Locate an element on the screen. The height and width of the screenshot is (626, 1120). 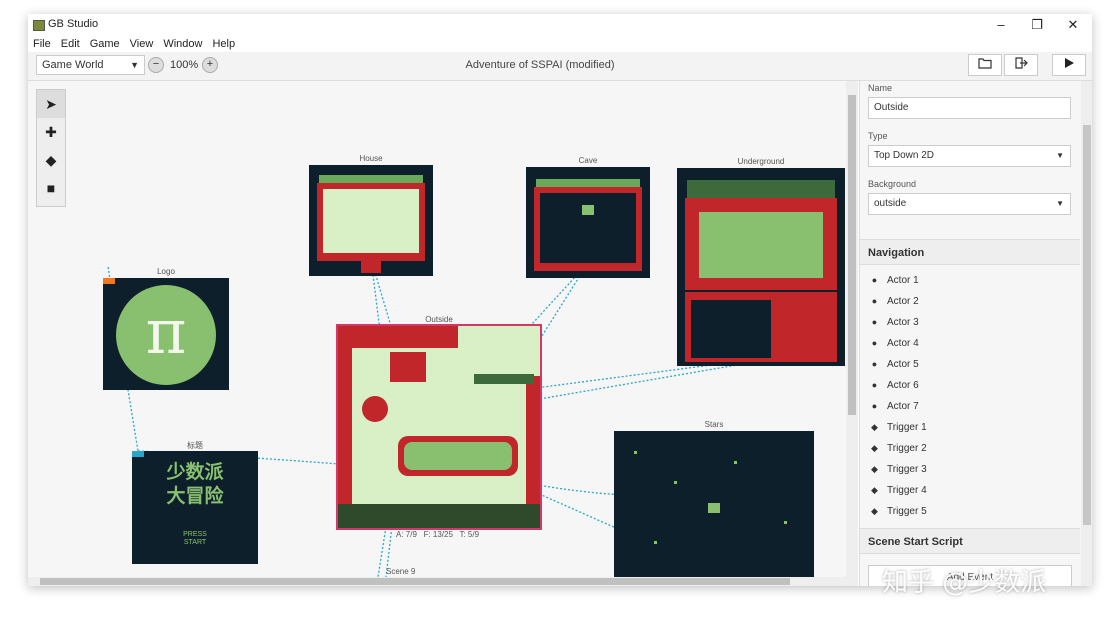
cave-actor is located at coordinates (588, 210).